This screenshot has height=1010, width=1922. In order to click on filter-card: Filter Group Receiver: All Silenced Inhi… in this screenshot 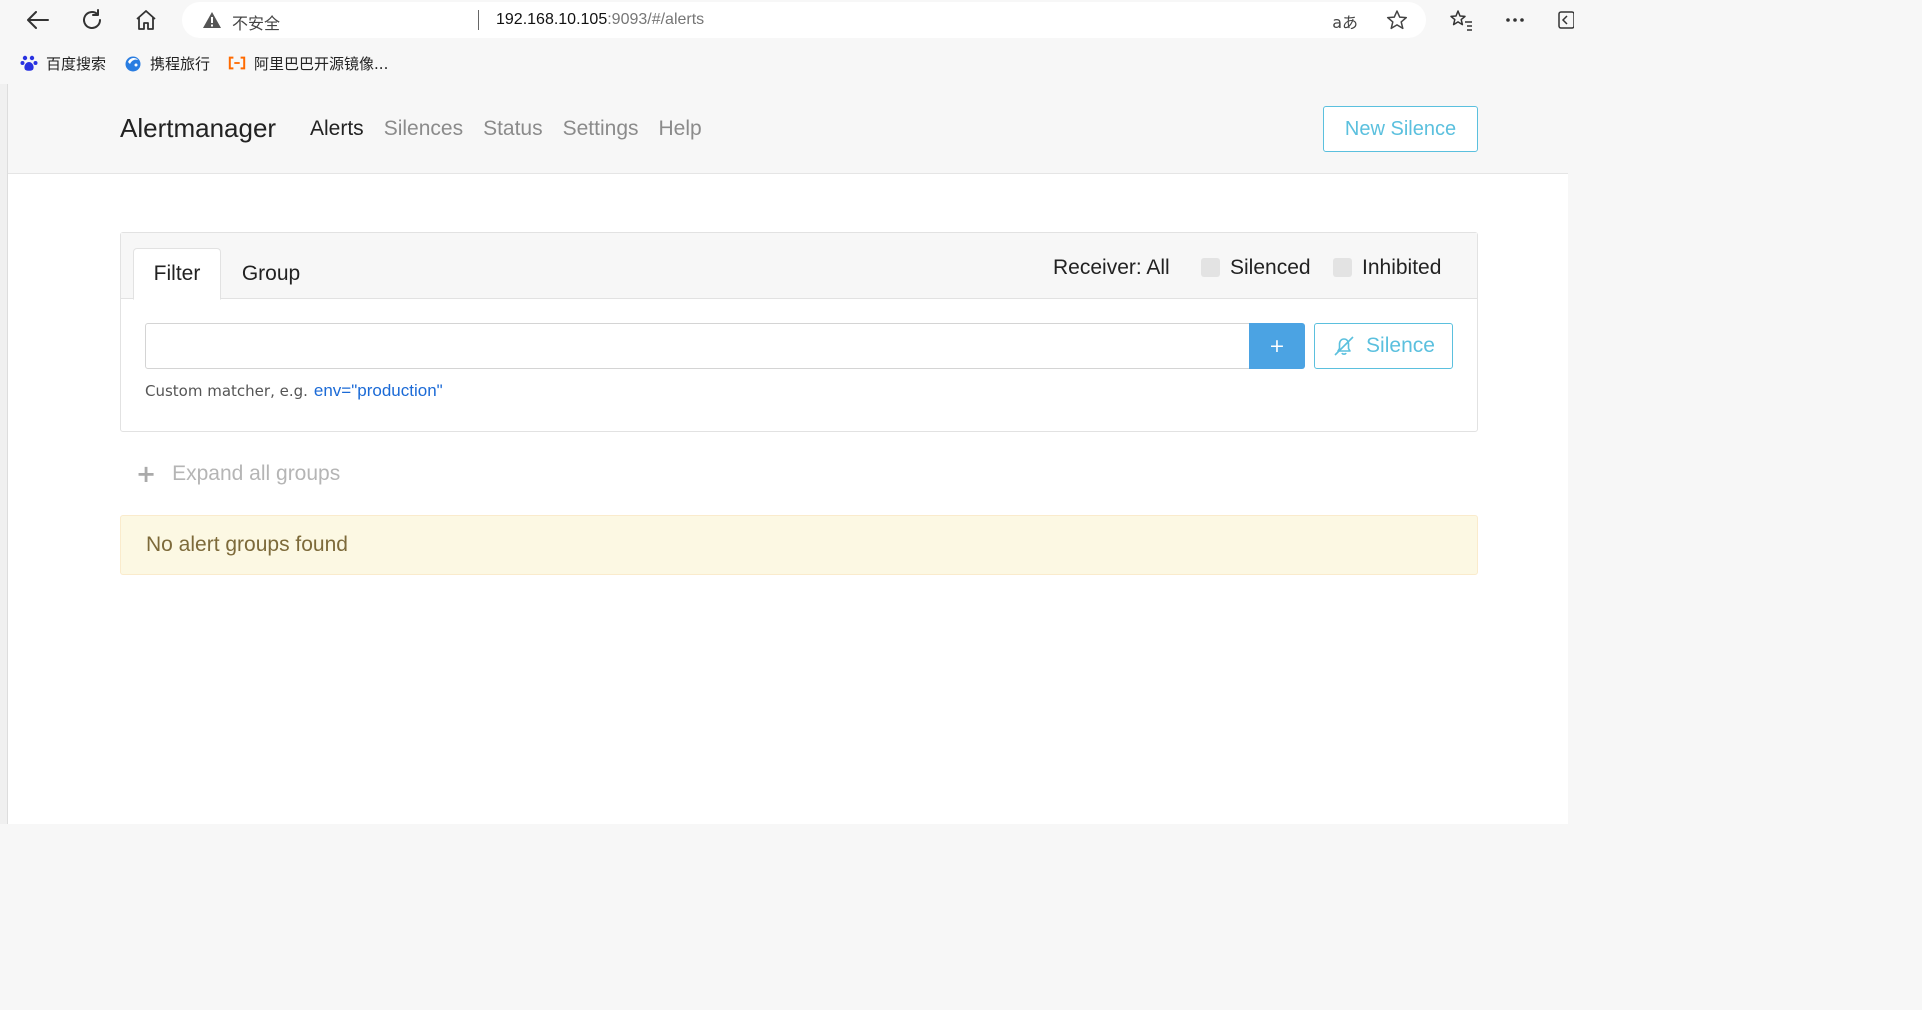, I will do `click(799, 332)`.